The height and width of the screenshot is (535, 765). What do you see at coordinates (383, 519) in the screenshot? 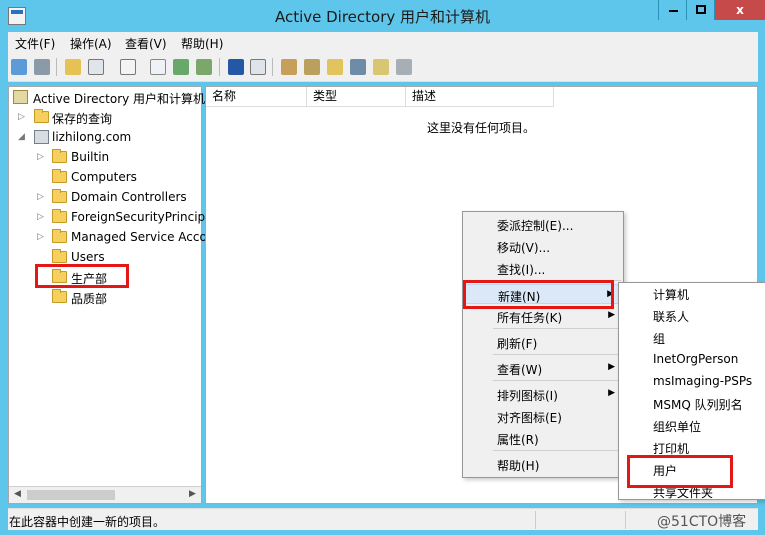
I see `status-bar: 在此容器中创建一新的项目。` at bounding box center [383, 519].